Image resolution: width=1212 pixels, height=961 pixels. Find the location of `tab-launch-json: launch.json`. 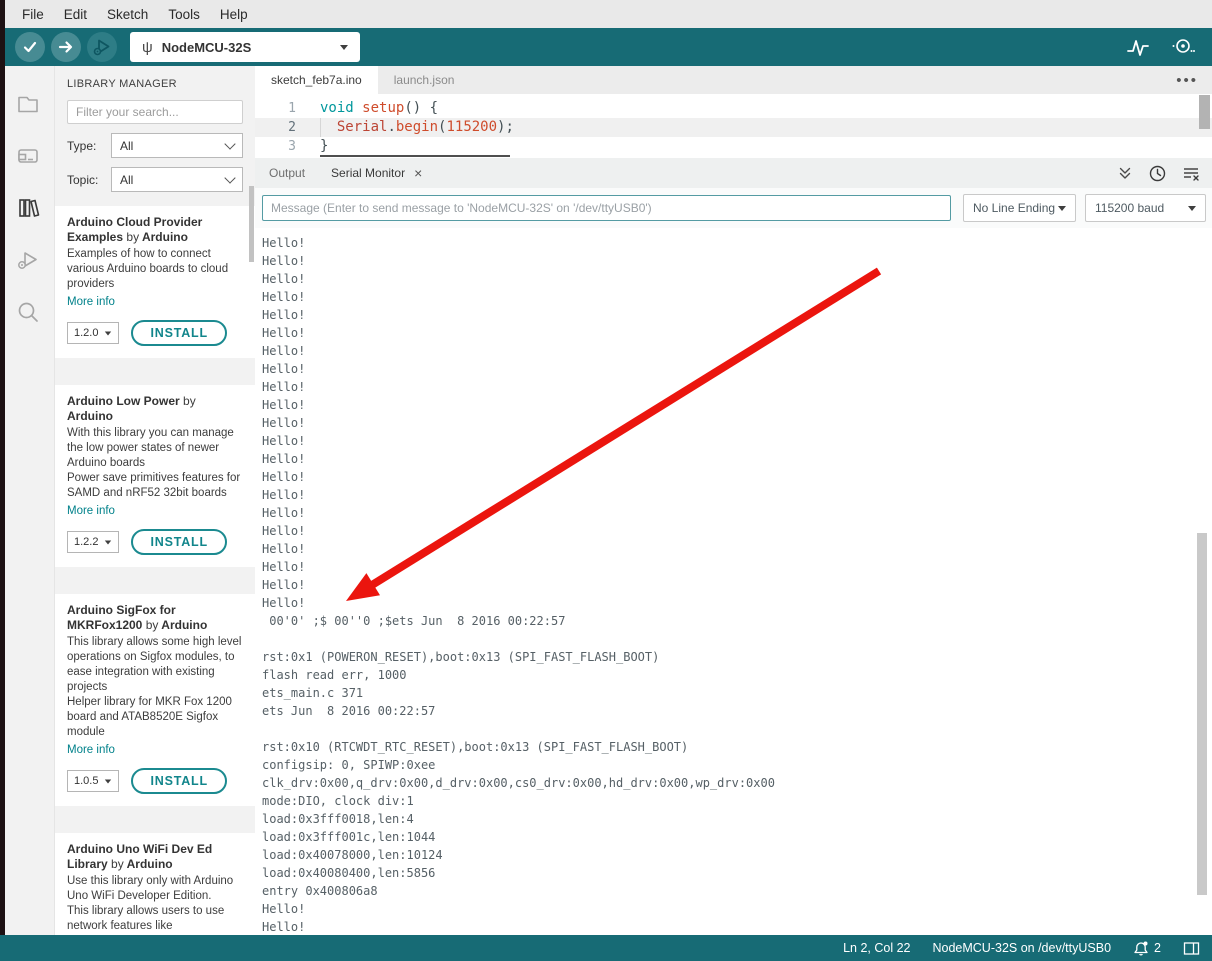

tab-launch-json: launch.json is located at coordinates (424, 80).